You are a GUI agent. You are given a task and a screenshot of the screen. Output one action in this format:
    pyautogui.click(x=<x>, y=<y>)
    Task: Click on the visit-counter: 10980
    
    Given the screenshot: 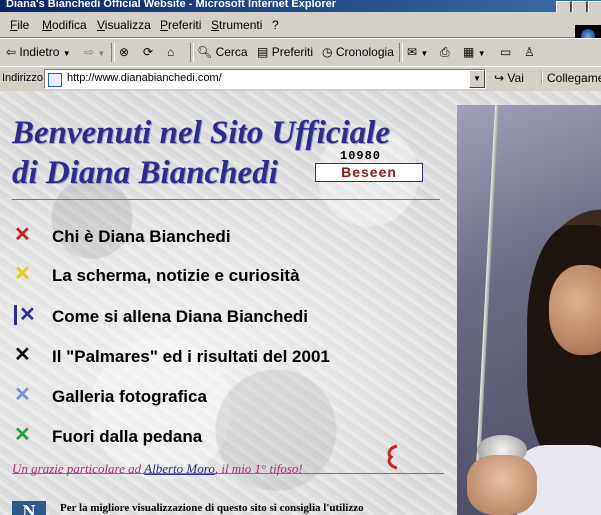 What is the action you would take?
    pyautogui.click(x=361, y=156)
    